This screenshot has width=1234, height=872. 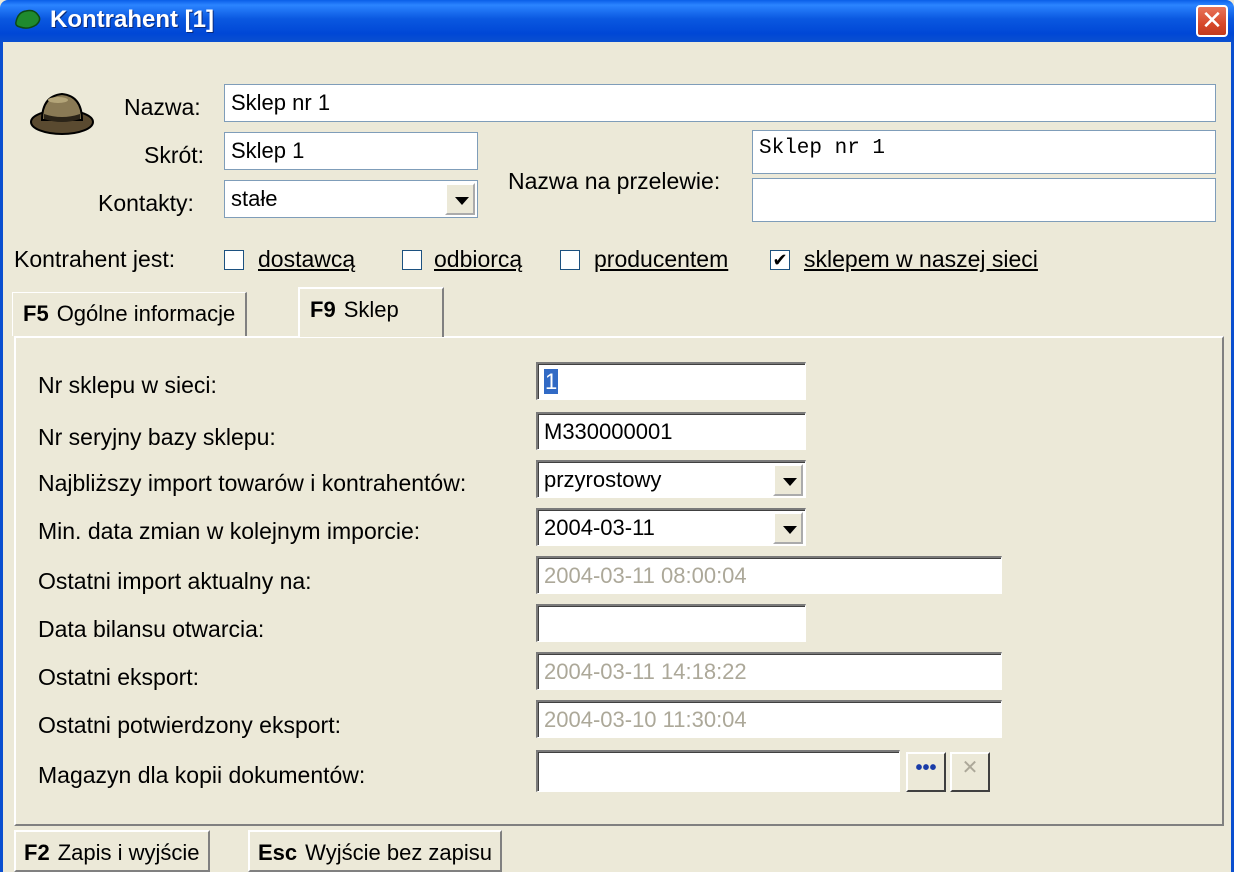 I want to click on serial-label: Nr seryjny bazy sklepu:, so click(x=157, y=437).